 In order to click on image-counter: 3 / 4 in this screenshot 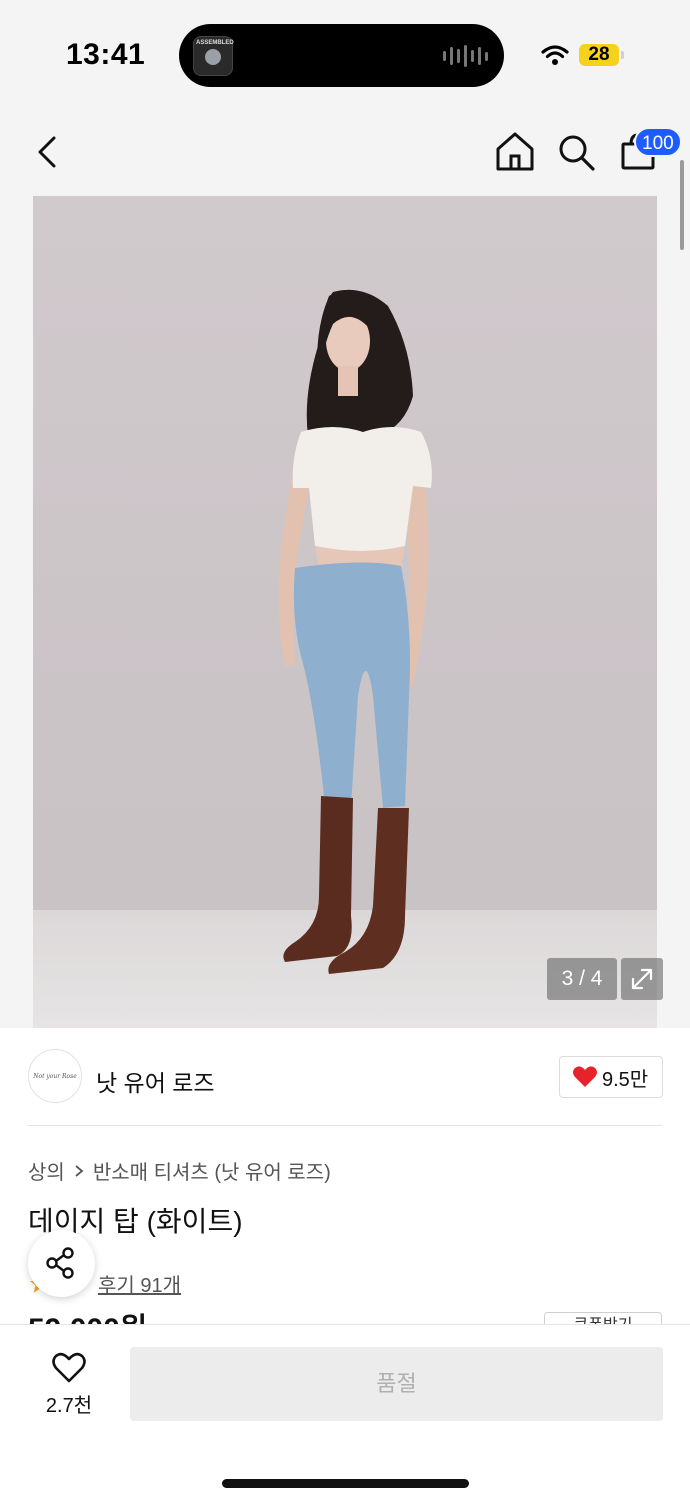, I will do `click(582, 979)`.